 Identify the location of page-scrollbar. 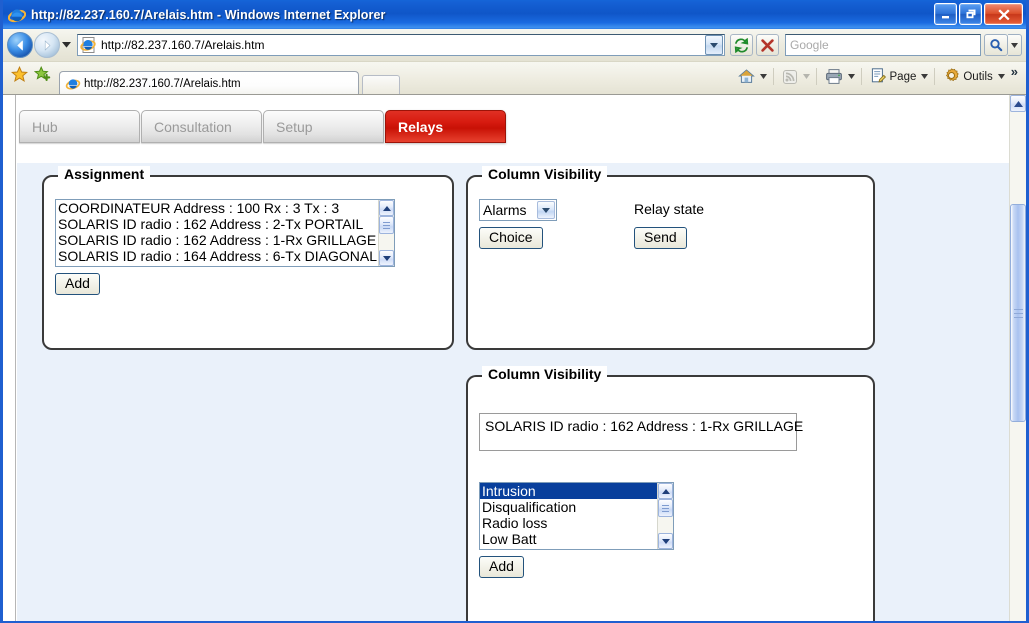
(1017, 358).